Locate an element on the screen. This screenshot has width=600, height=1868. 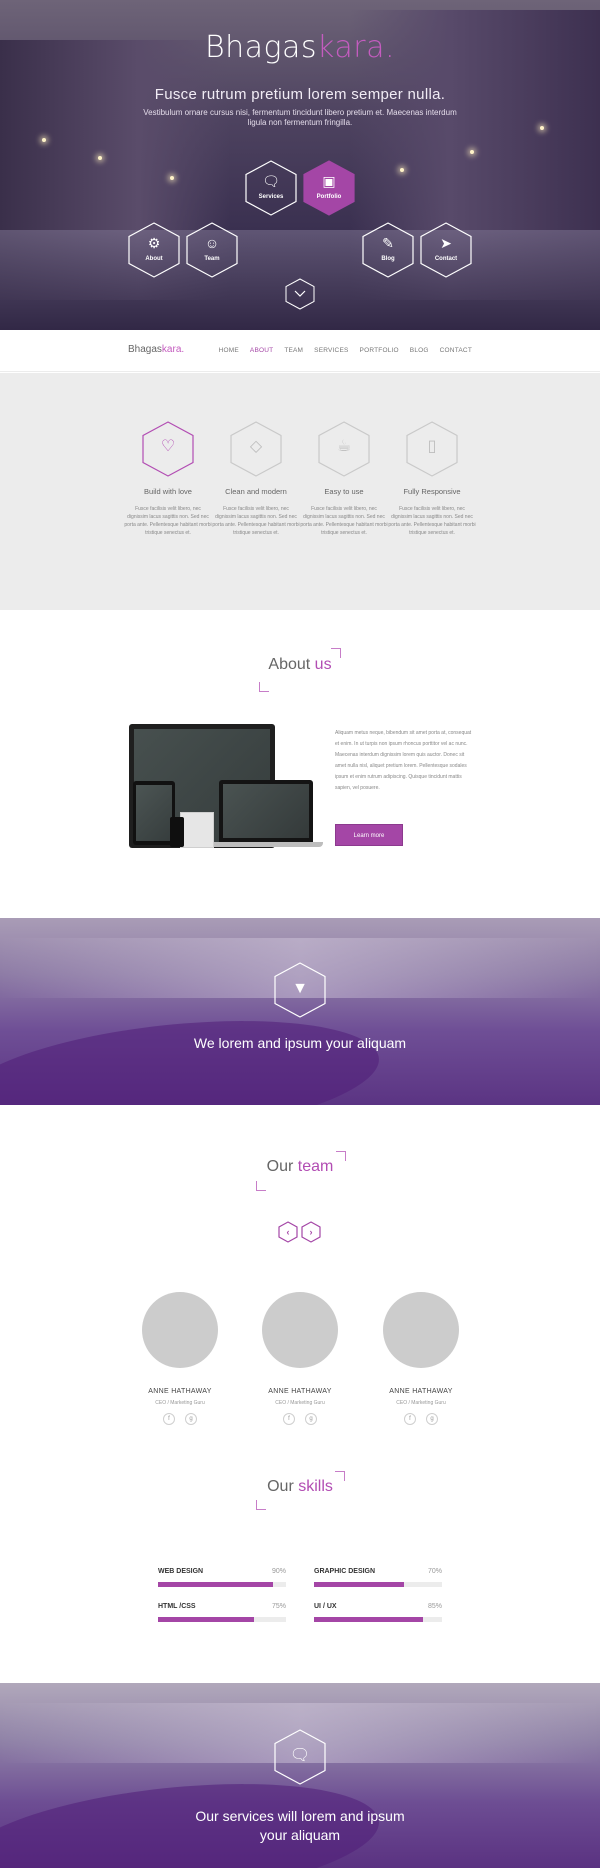
chevron-down-icon is located at coordinates (300, 293).